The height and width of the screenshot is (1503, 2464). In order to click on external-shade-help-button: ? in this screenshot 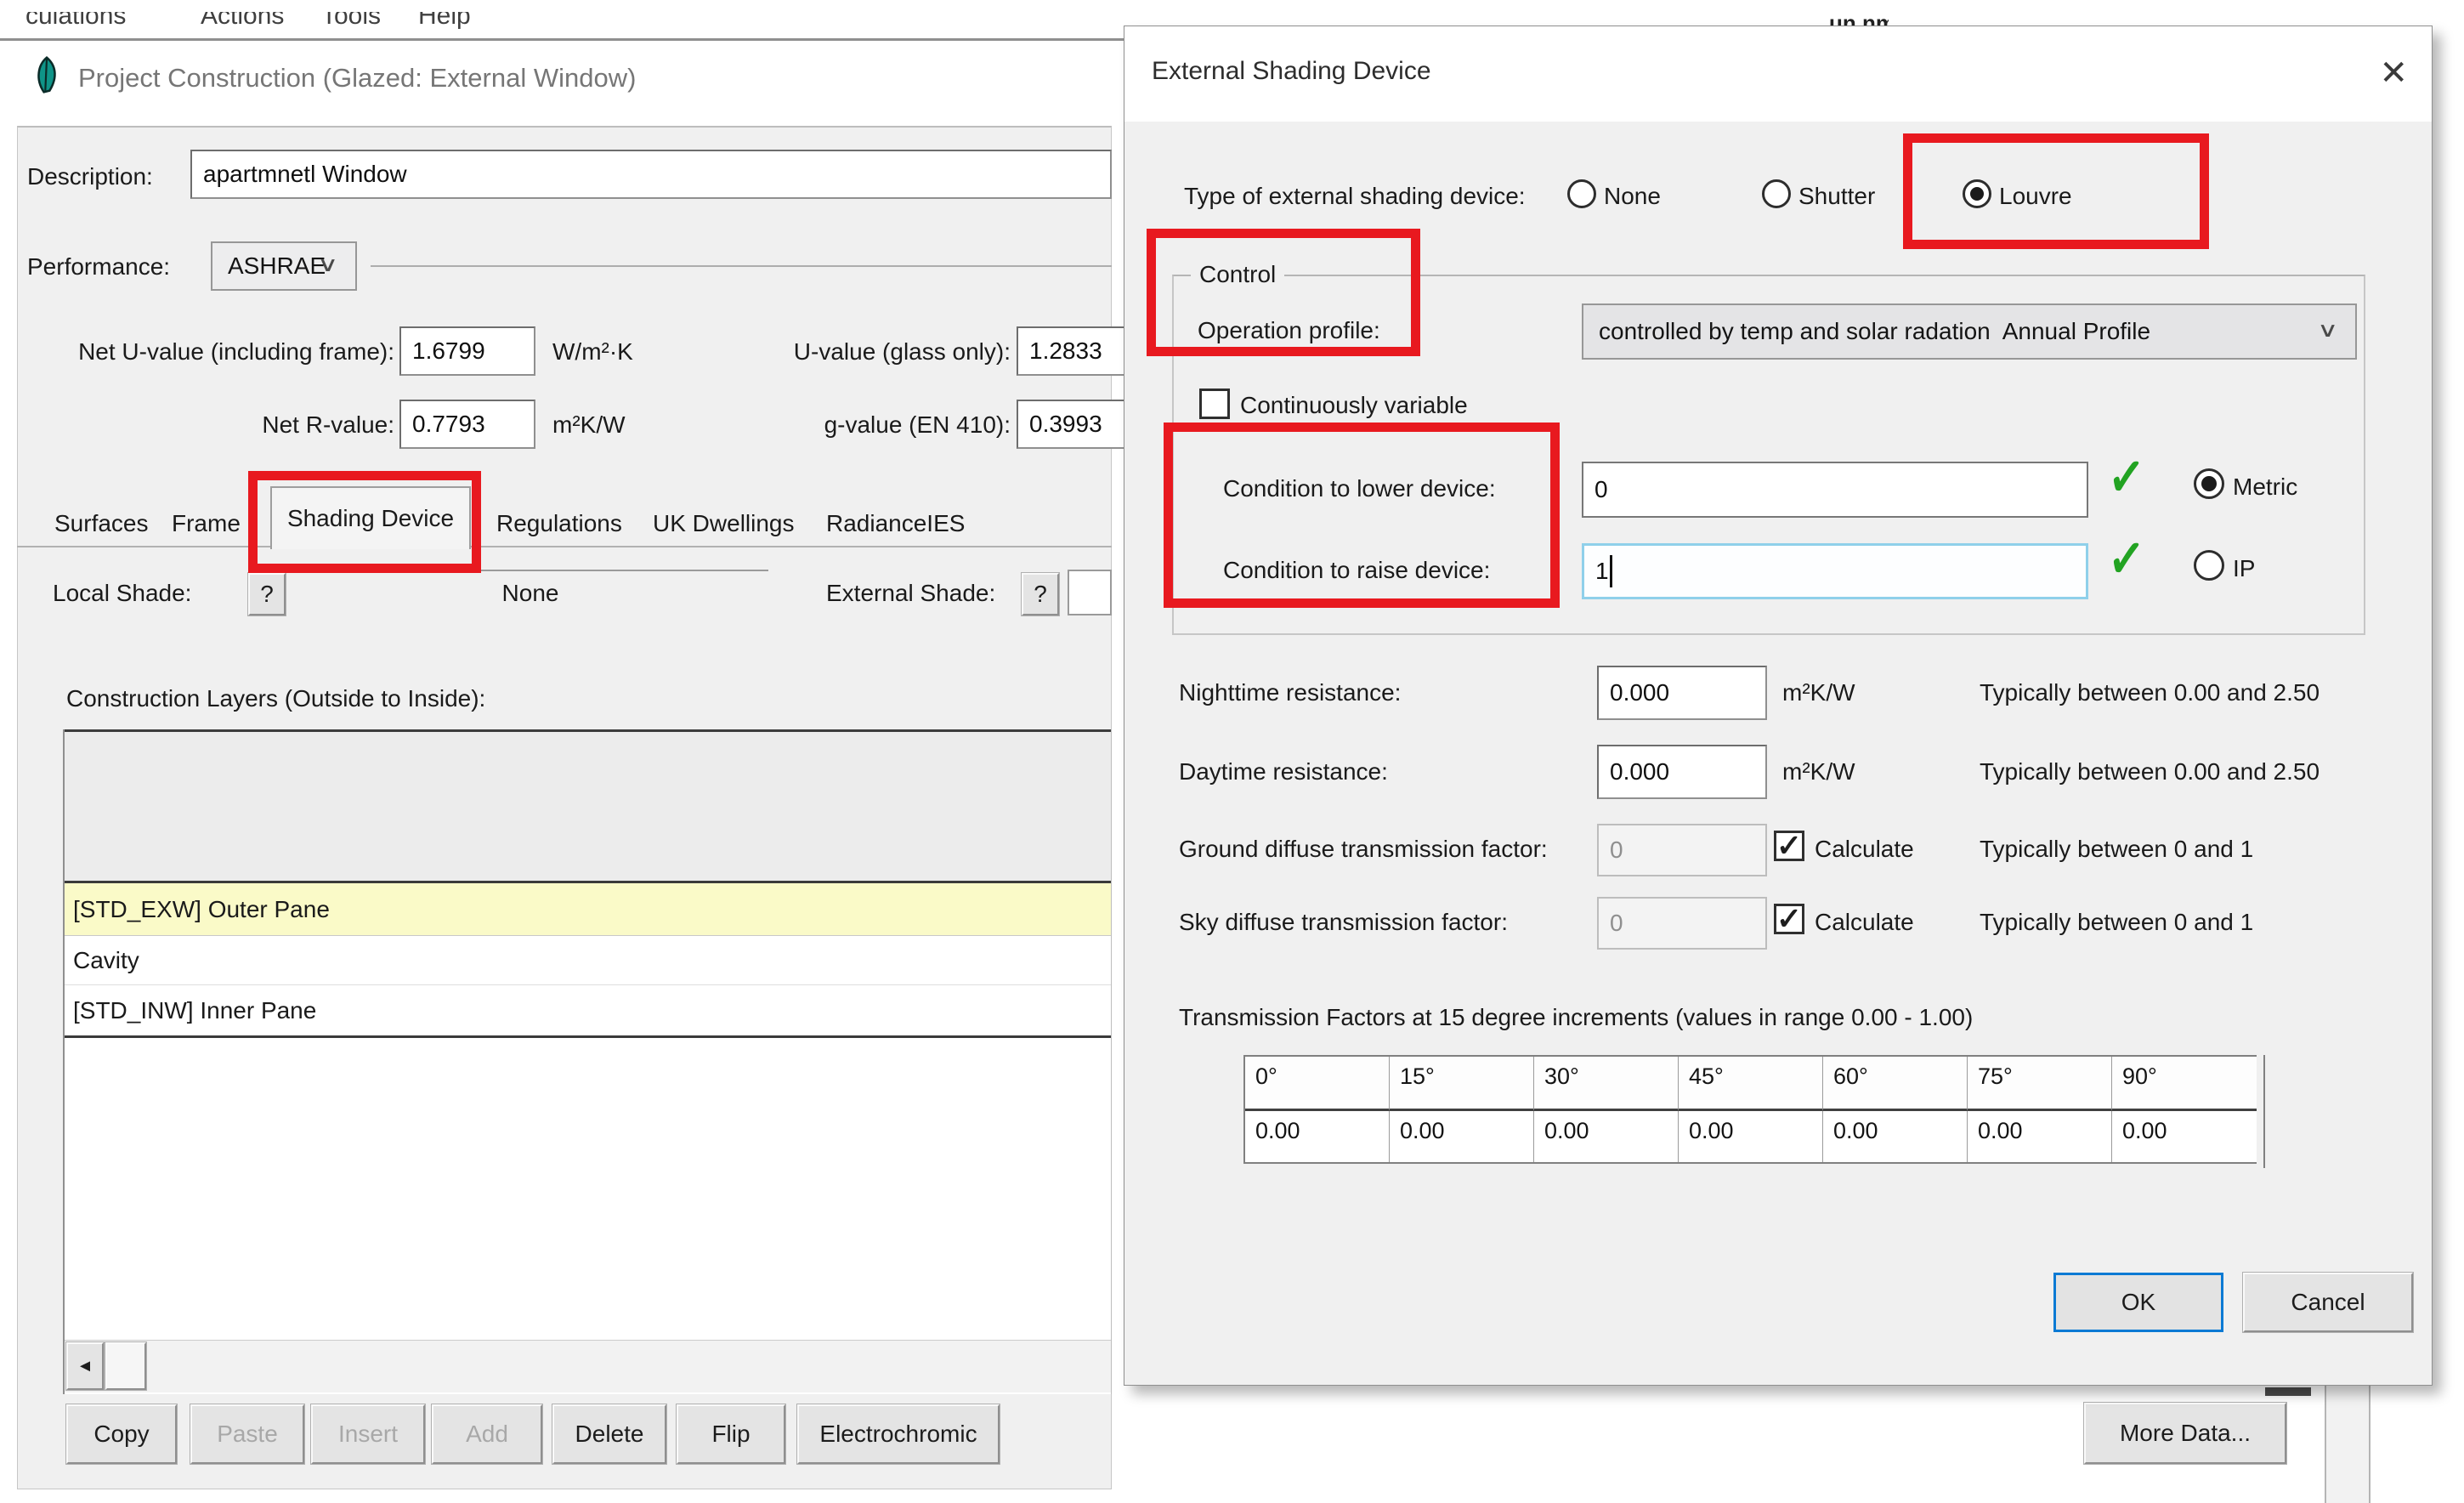, I will do `click(1040, 594)`.